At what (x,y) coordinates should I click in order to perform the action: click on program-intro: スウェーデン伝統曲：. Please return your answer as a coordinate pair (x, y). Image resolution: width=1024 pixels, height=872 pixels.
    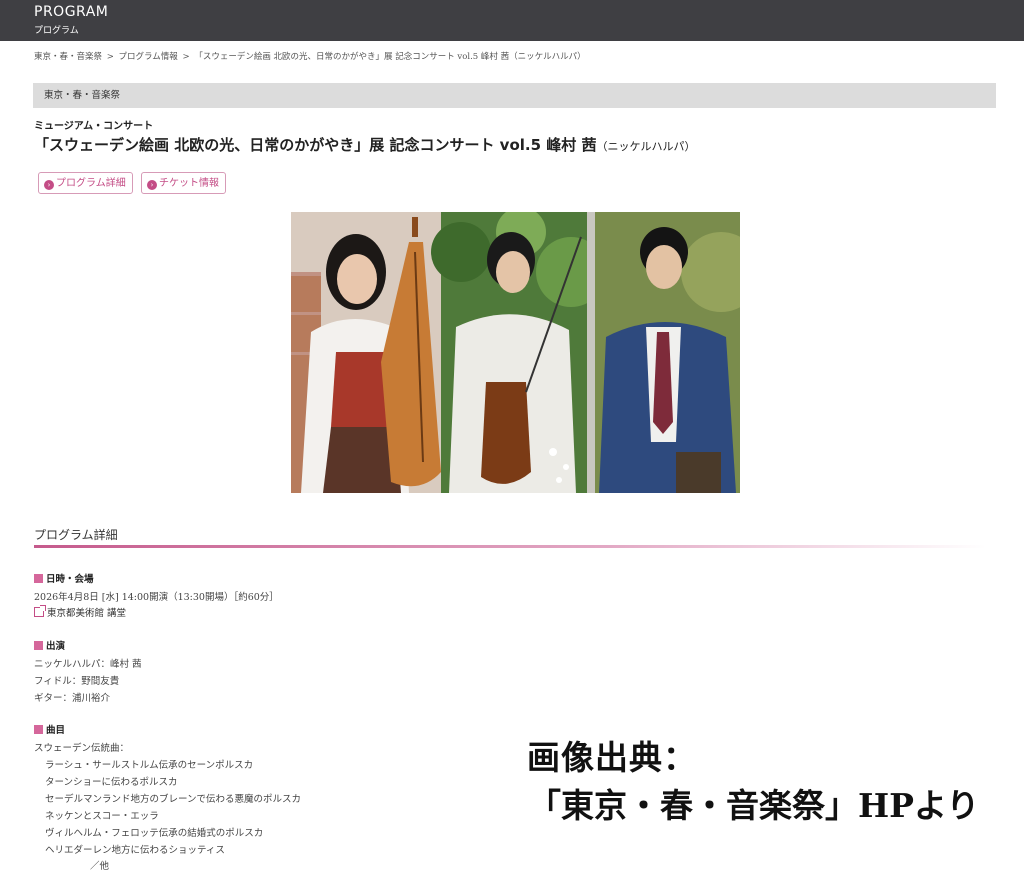
    Looking at the image, I should click on (82, 748).